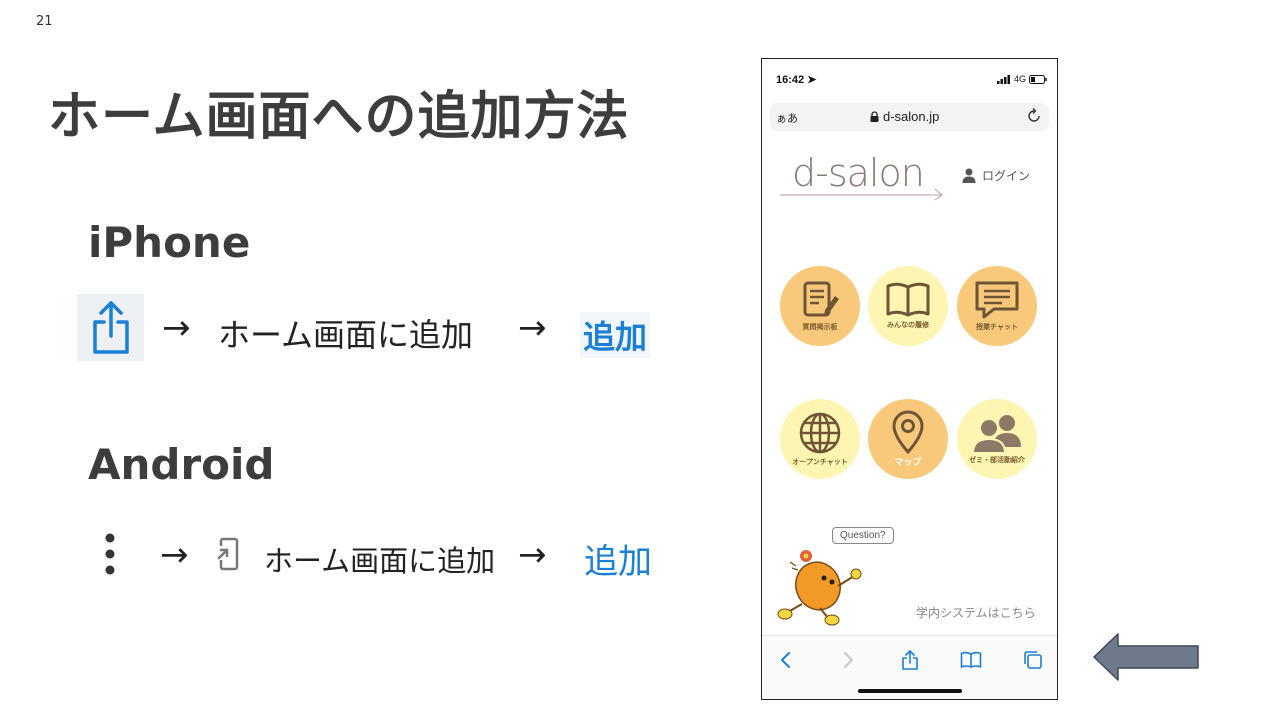 This screenshot has height=720, width=1280. Describe the element at coordinates (863, 535) in the screenshot. I see `question-bubble: Question?` at that location.